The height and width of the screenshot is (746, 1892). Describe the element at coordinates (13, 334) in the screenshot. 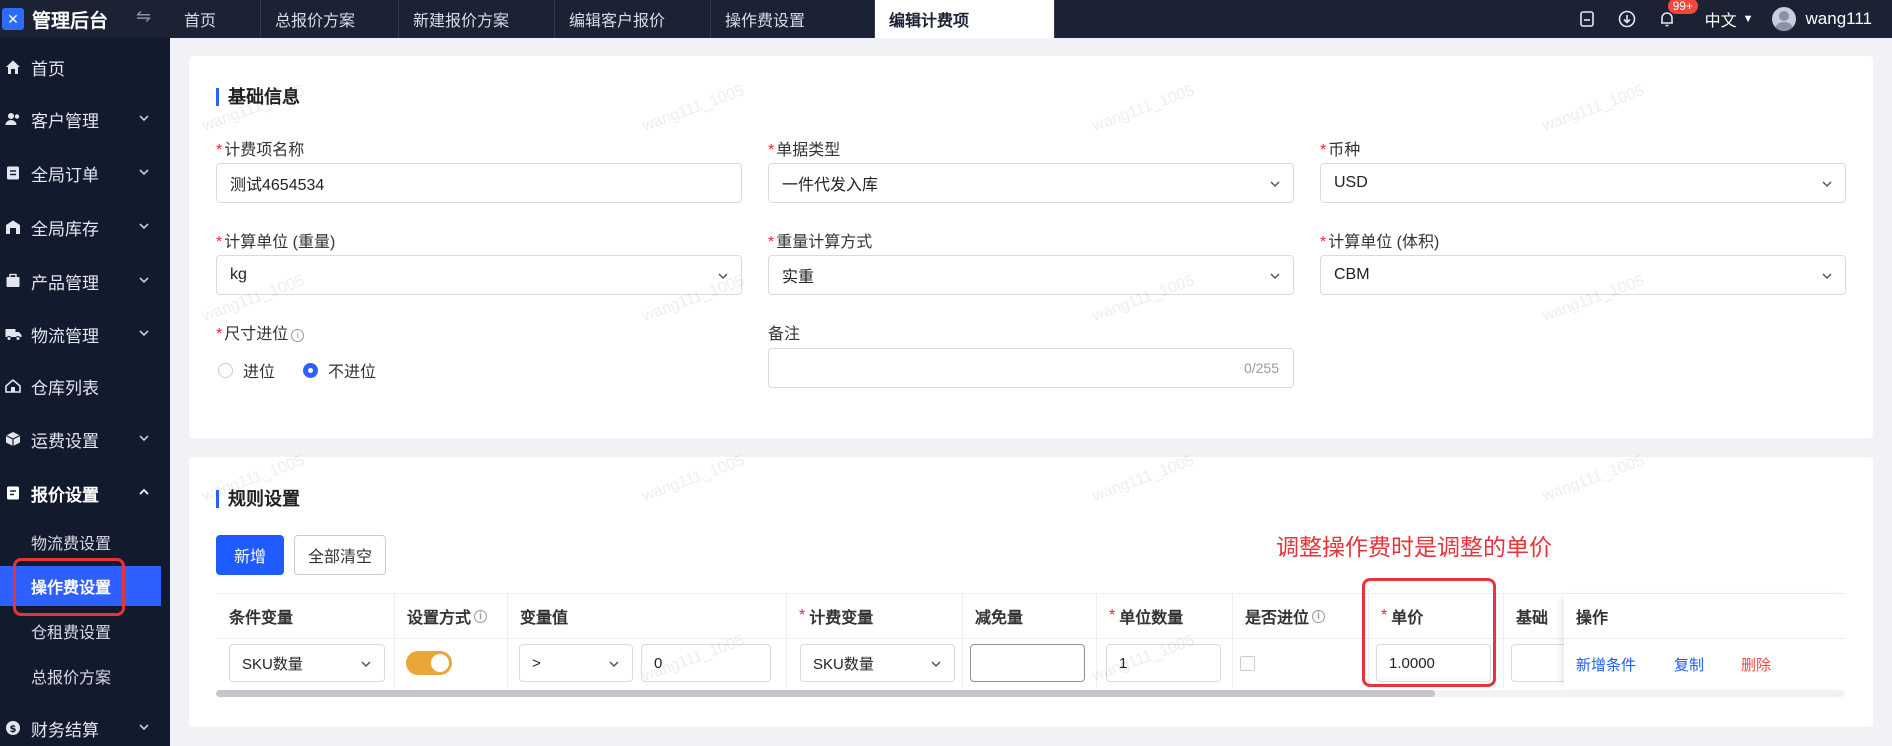

I see `truck-icon` at that location.